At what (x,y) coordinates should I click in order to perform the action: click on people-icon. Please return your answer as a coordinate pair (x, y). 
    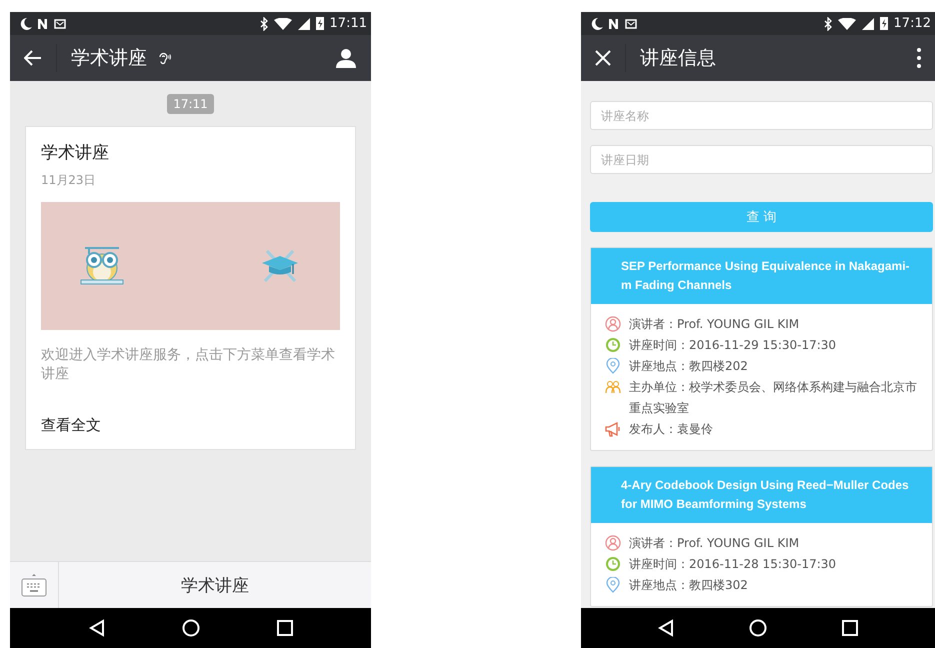
    Looking at the image, I should click on (613, 387).